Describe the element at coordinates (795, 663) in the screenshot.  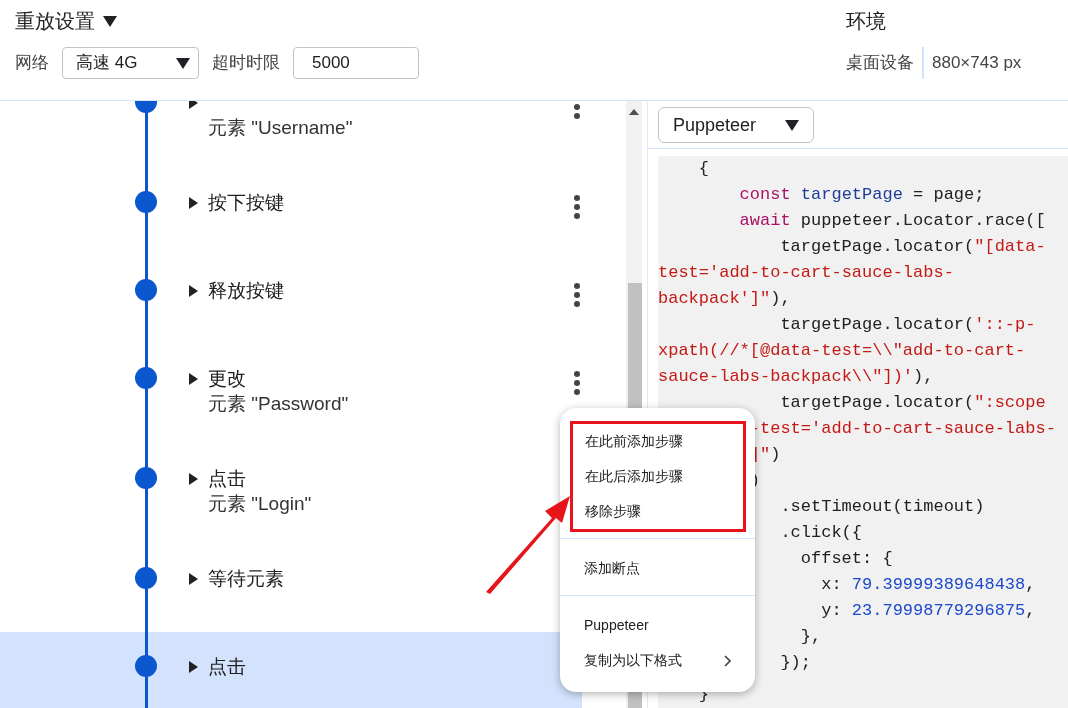
I see `code-line: });` at that location.